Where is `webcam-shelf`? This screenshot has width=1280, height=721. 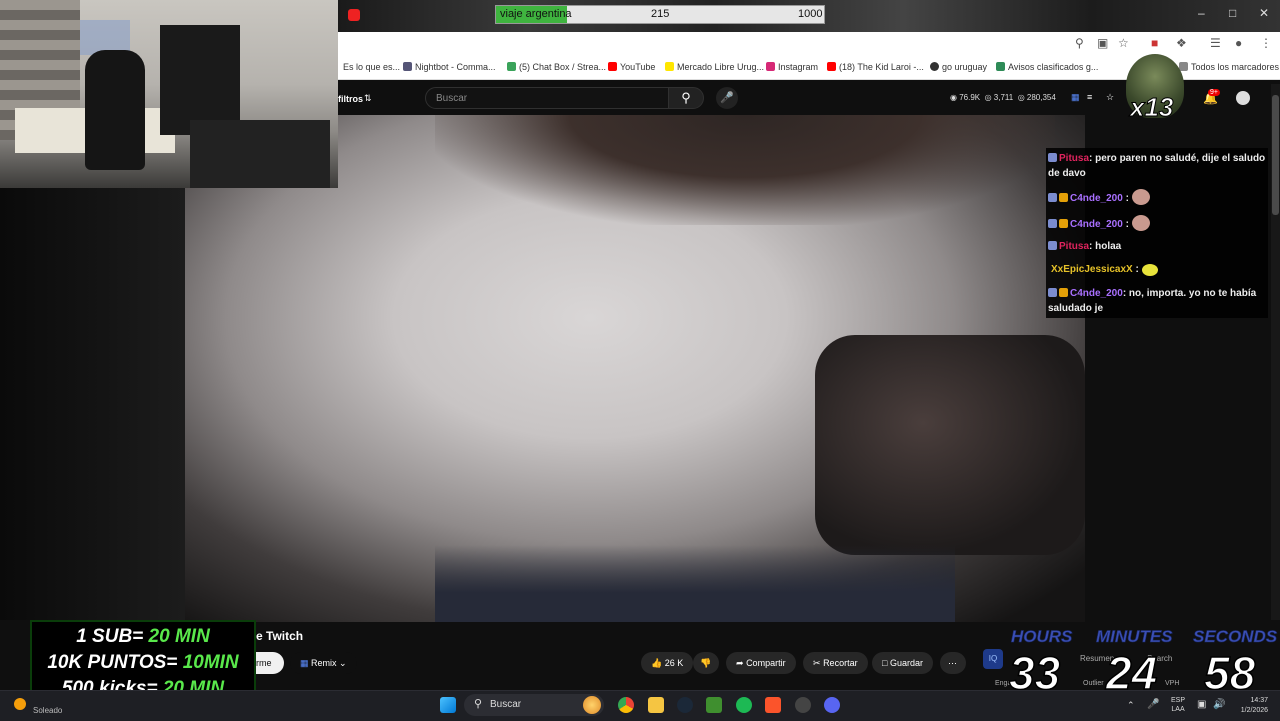 webcam-shelf is located at coordinates (200, 80).